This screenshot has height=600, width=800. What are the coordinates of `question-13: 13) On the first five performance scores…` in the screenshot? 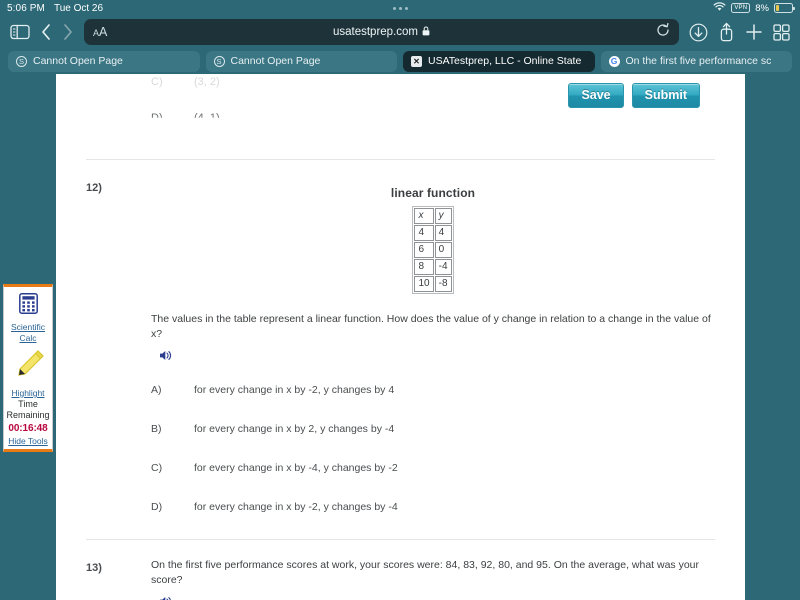 It's located at (400, 570).